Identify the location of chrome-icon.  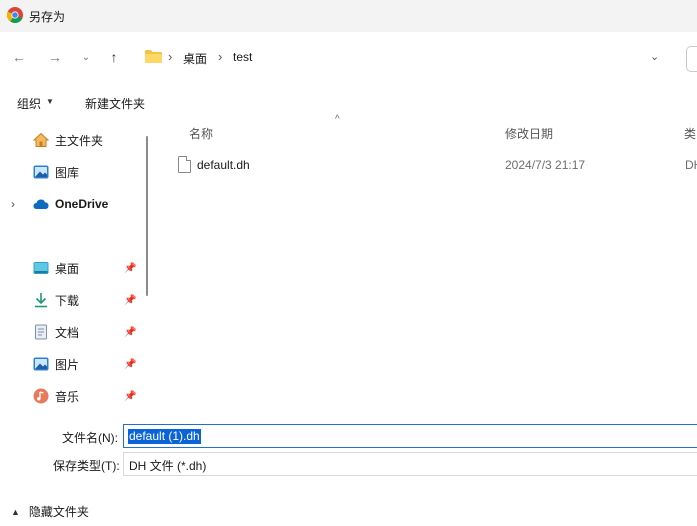
(14, 15).